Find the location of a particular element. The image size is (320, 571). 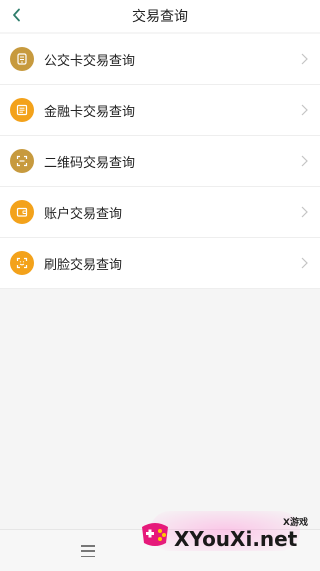

list-item-qr-code: 二维码交易查询 is located at coordinates (160, 161).